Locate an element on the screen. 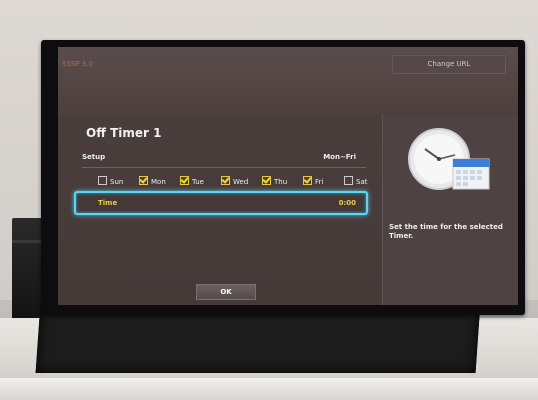 This screenshot has height=400, width=538. day-label: Tue is located at coordinates (198, 182).